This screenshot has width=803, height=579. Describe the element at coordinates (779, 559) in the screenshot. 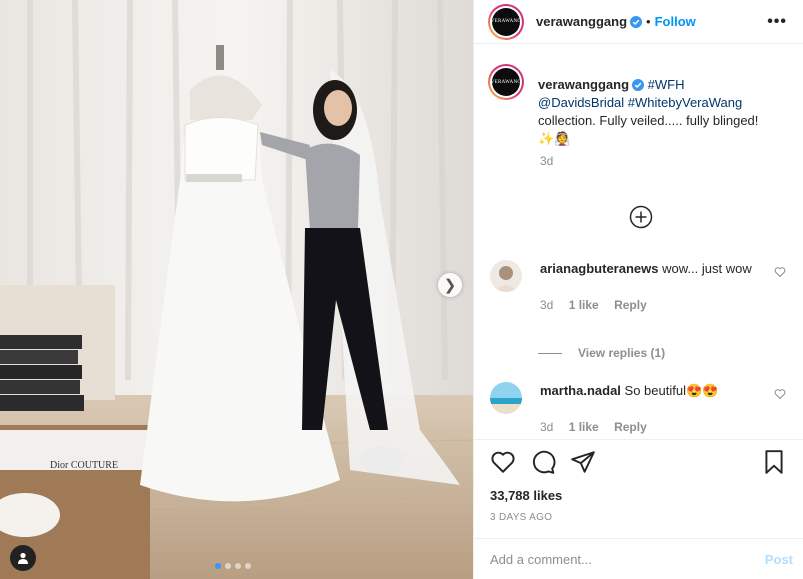

I see `post-comment-button: Post` at that location.